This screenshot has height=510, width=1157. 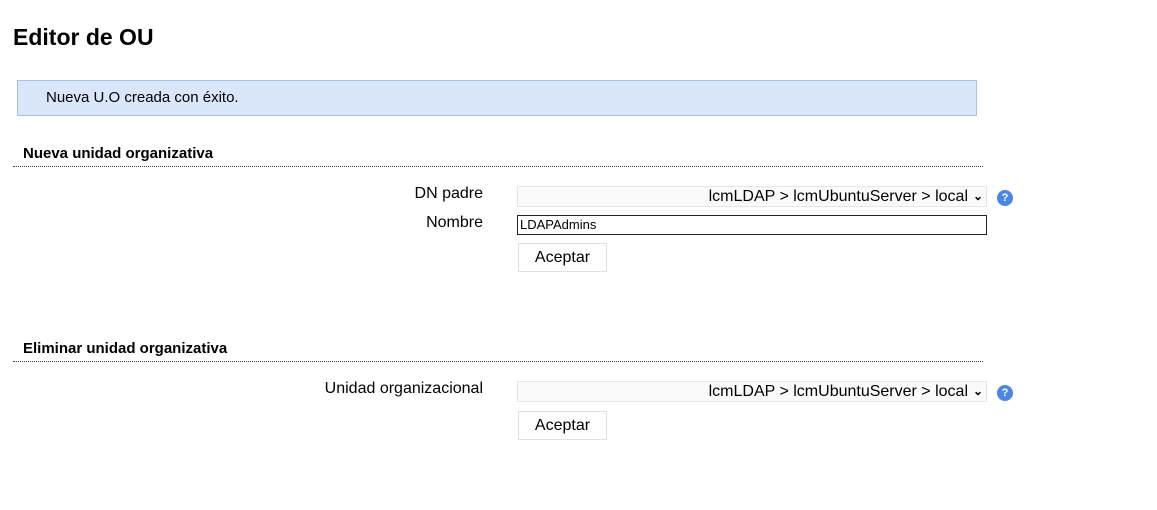 I want to click on delete-ou-button: Aceptar, so click(x=562, y=425).